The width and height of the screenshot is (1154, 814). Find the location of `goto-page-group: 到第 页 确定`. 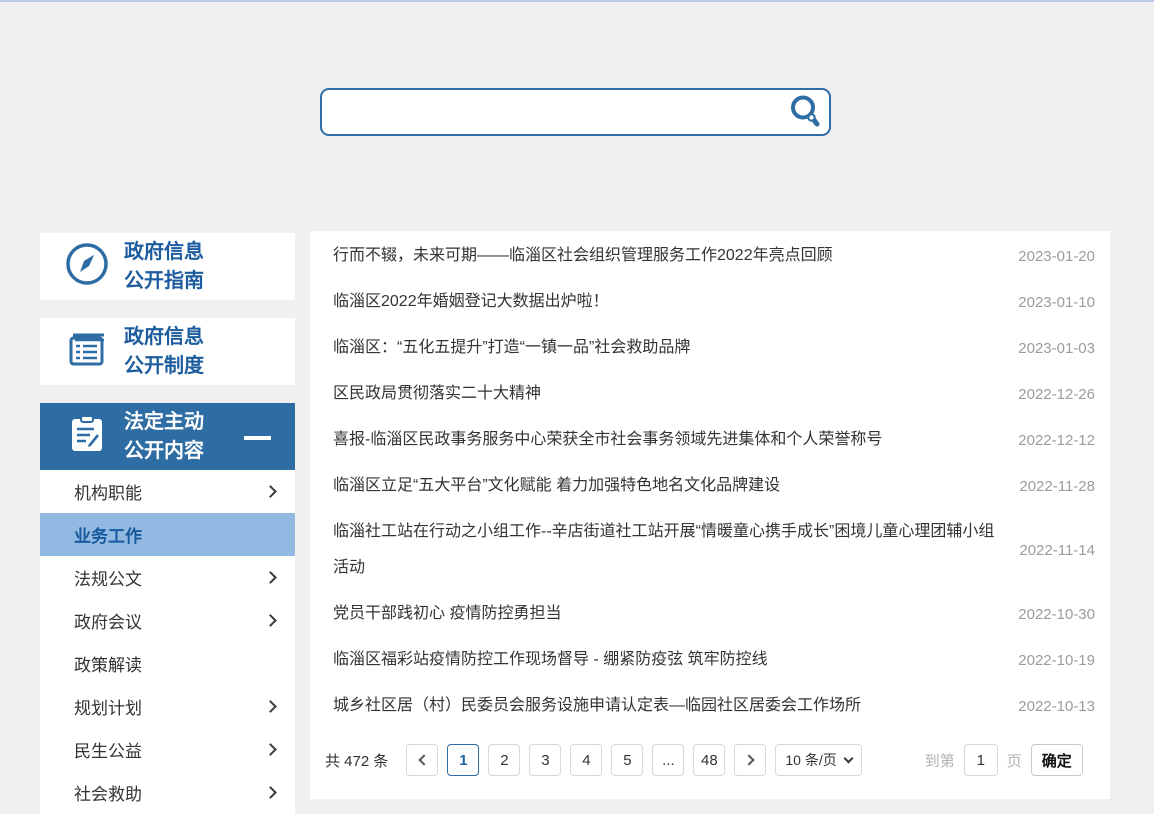

goto-page-group: 到第 页 确定 is located at coordinates (1004, 760).